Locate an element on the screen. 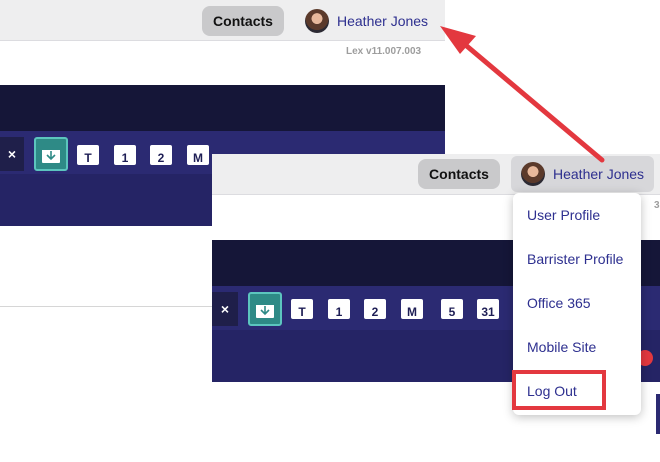 The width and height of the screenshot is (660, 462). annotation-arrow is located at coordinates (522, 94).